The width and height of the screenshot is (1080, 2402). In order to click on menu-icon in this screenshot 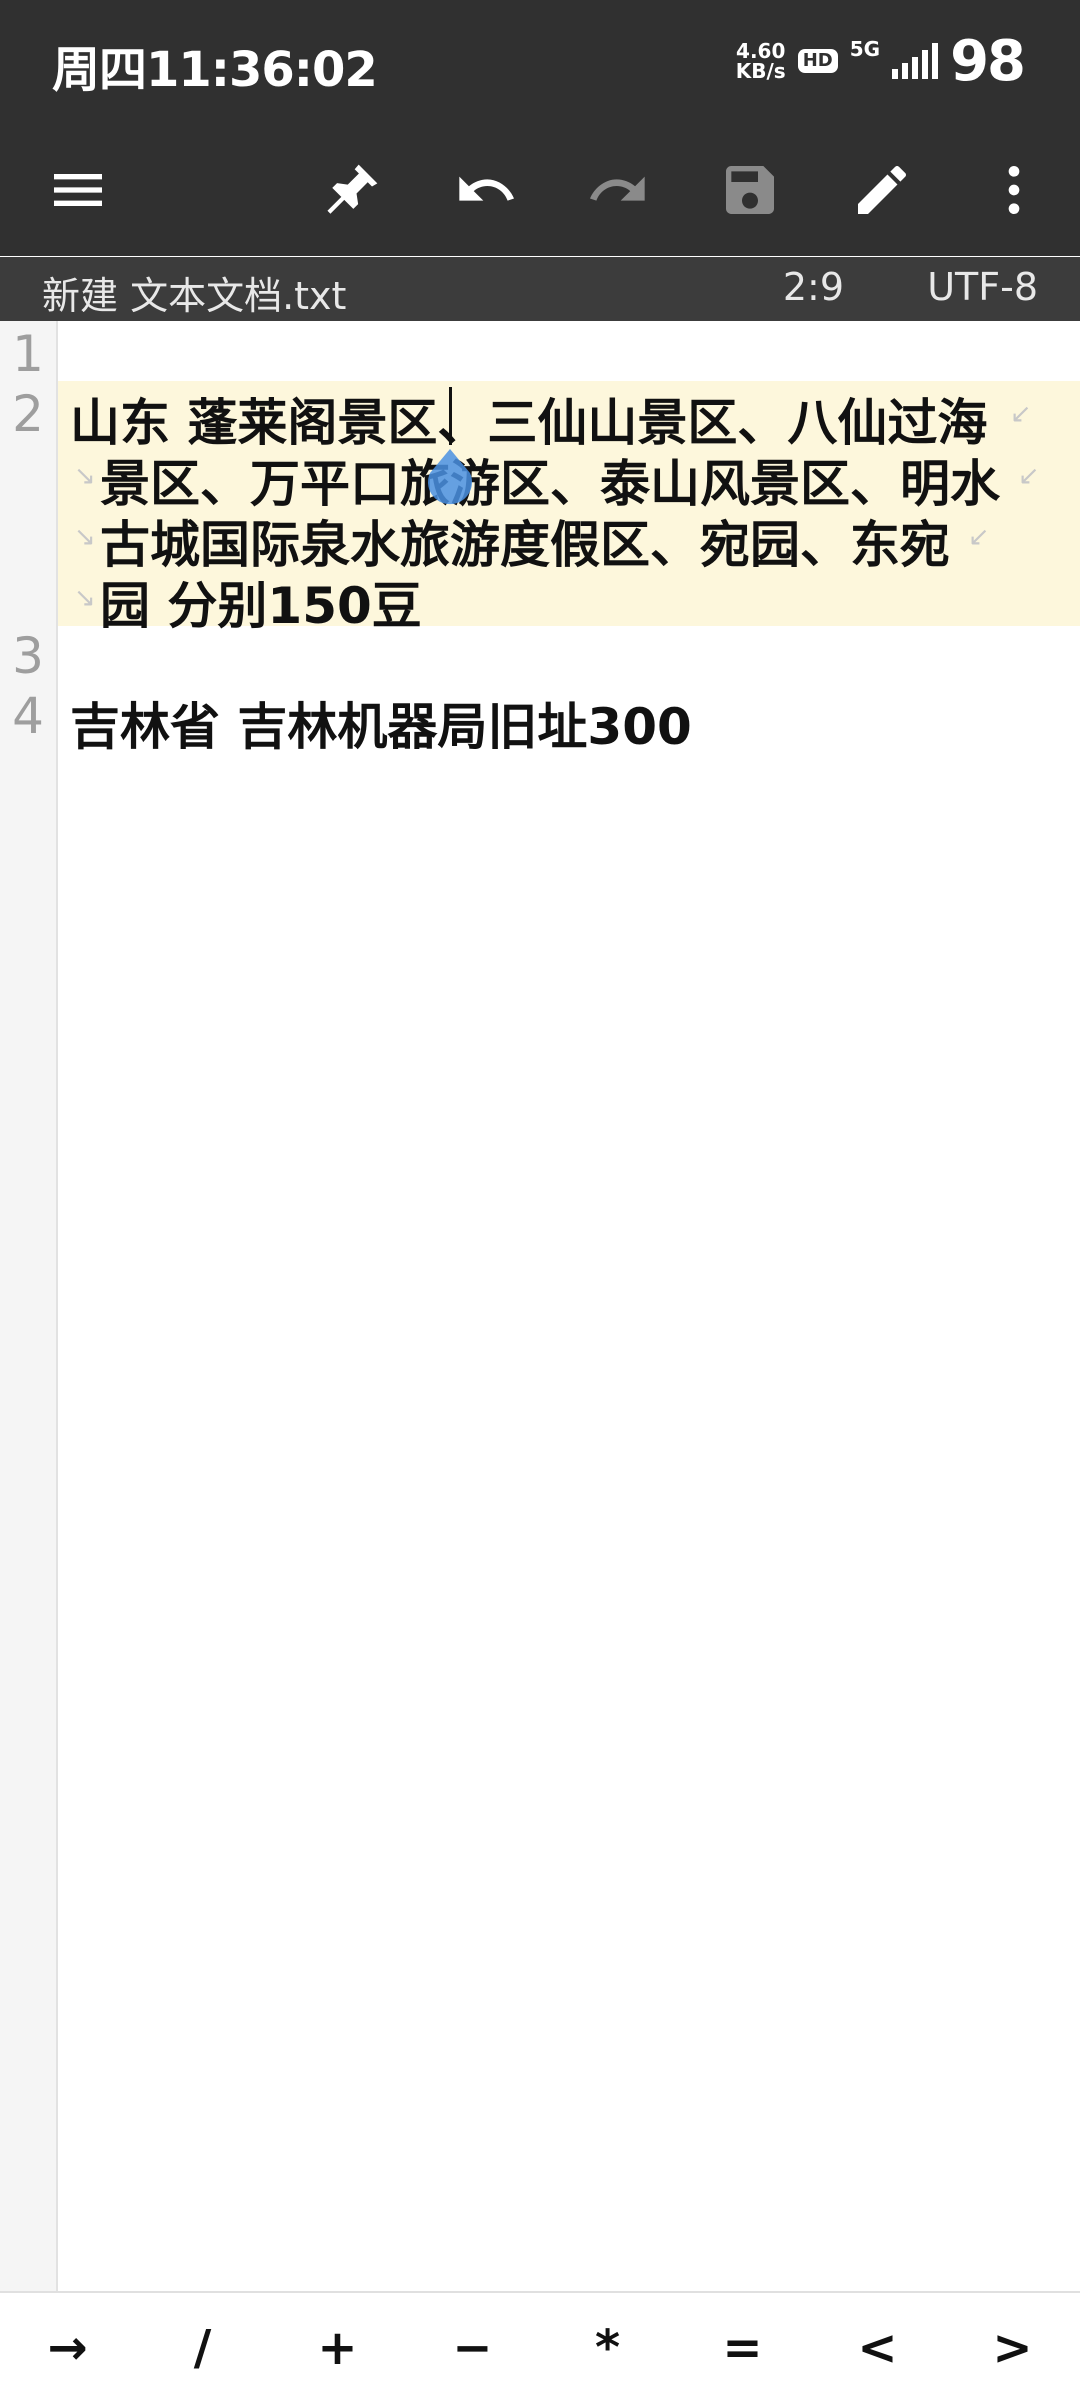, I will do `click(78, 190)`.